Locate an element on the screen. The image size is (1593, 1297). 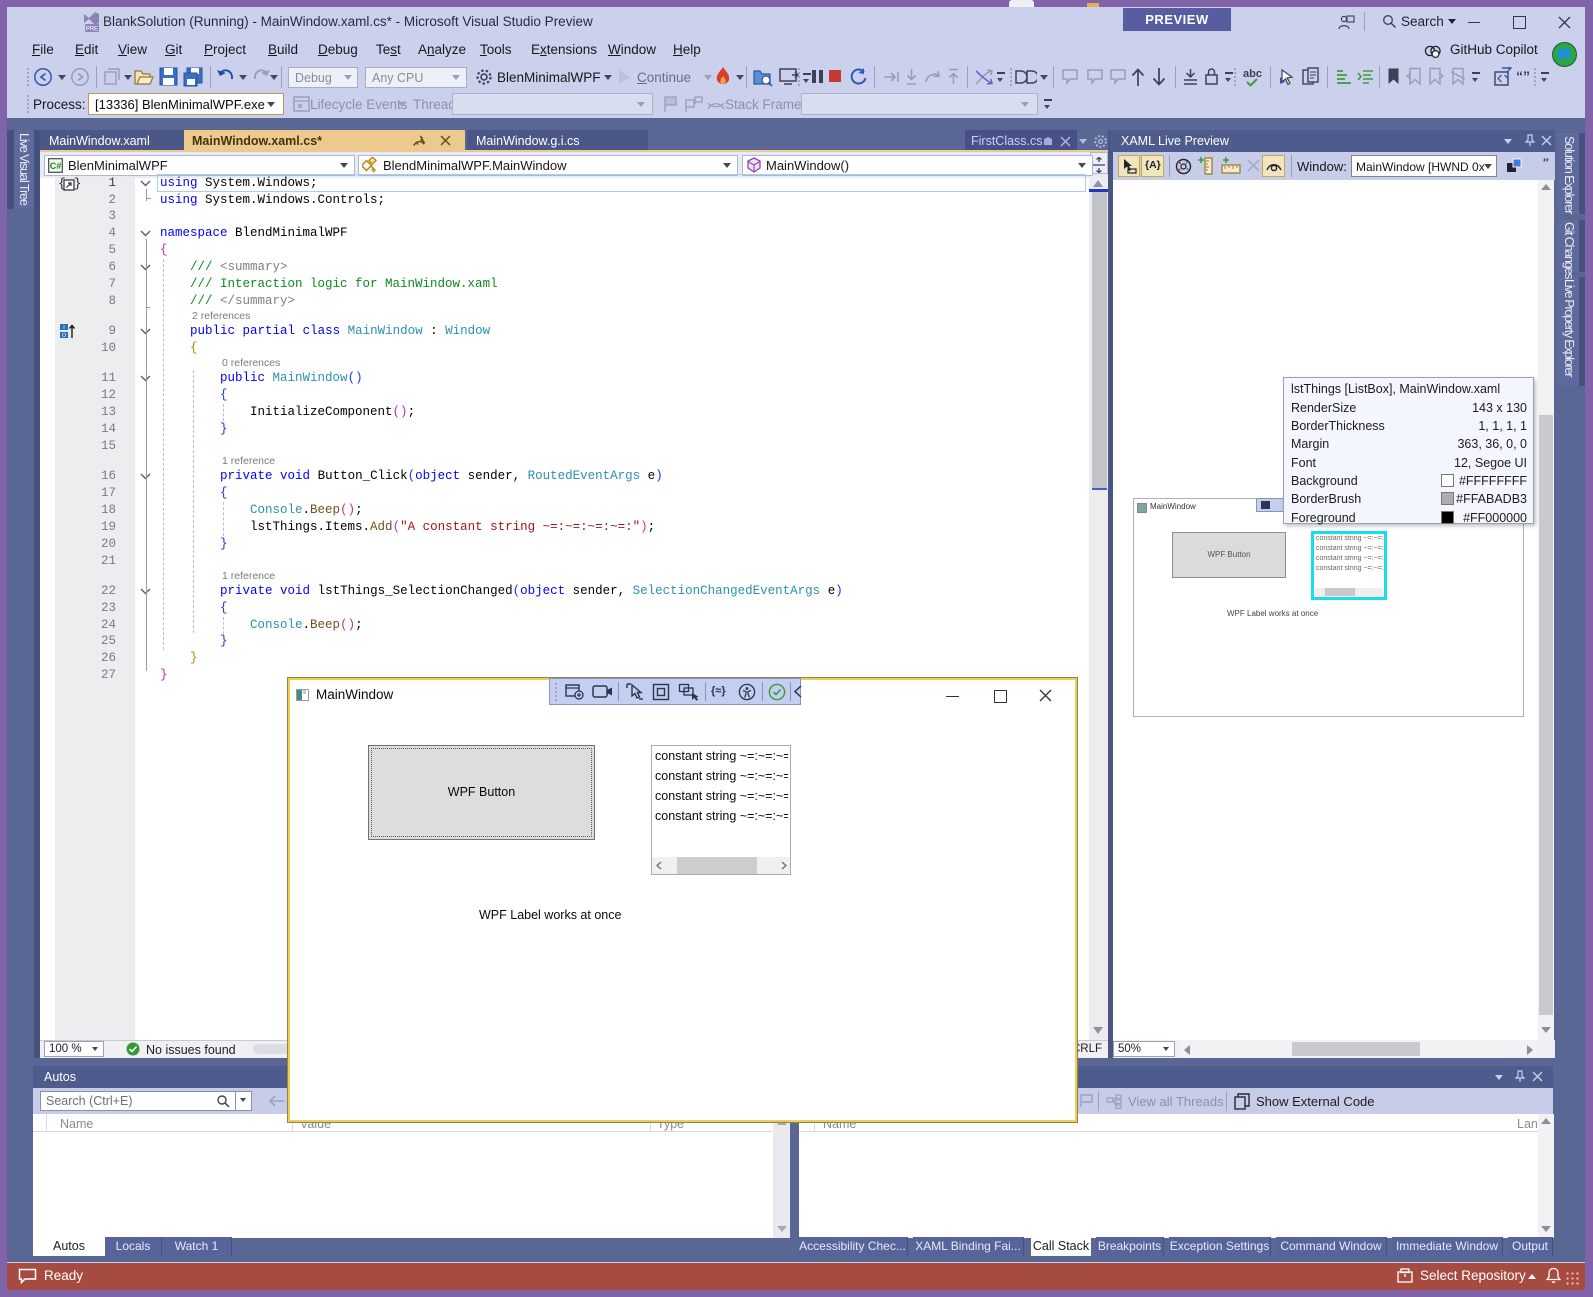
svg-text: O is located at coordinates (64, 336).